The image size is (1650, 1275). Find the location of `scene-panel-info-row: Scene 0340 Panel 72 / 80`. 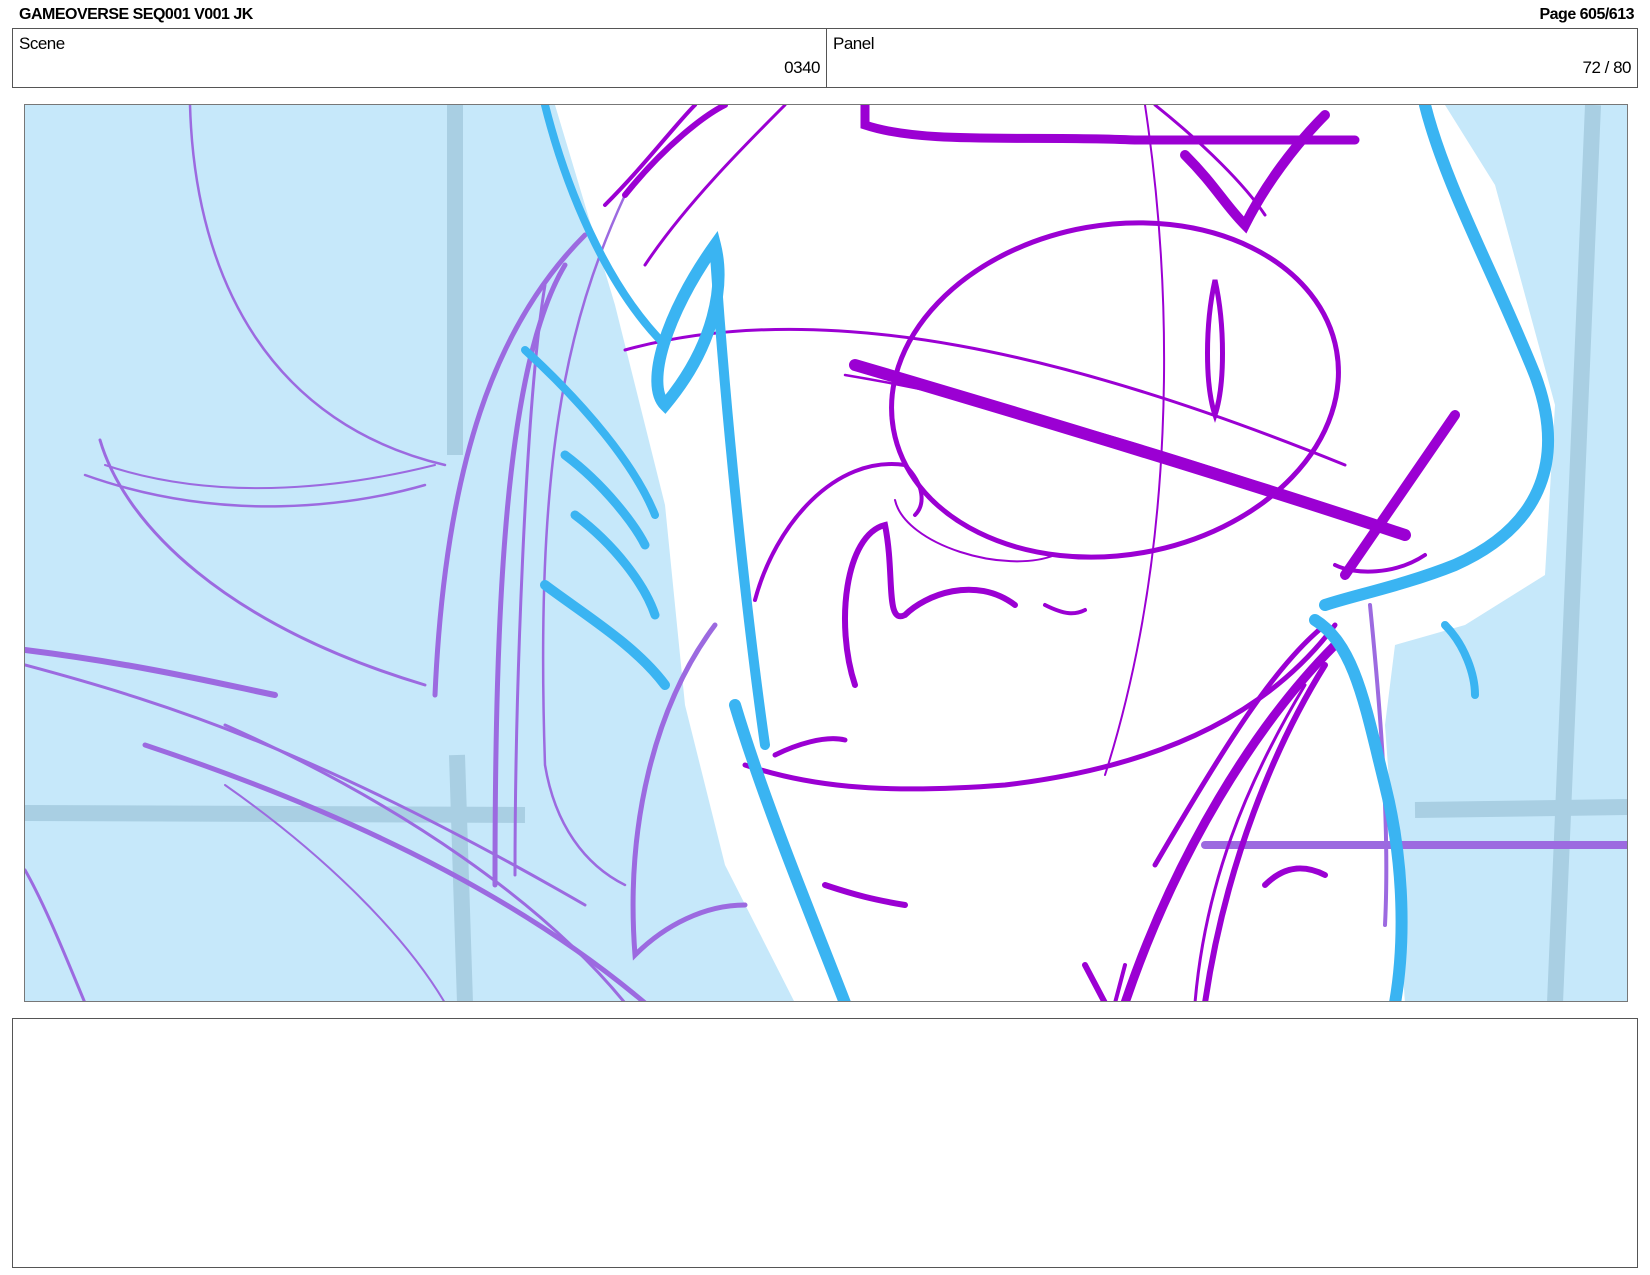

scene-panel-info-row: Scene 0340 Panel 72 / 80 is located at coordinates (825, 58).